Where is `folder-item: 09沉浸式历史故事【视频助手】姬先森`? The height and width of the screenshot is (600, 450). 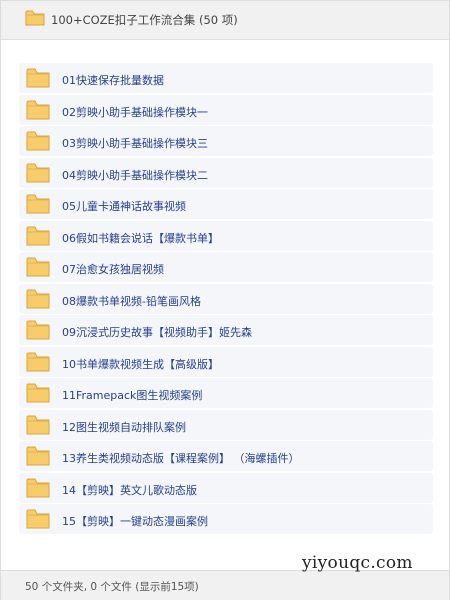 folder-item: 09沉浸式历史故事【视频助手】姬先森 is located at coordinates (226, 330).